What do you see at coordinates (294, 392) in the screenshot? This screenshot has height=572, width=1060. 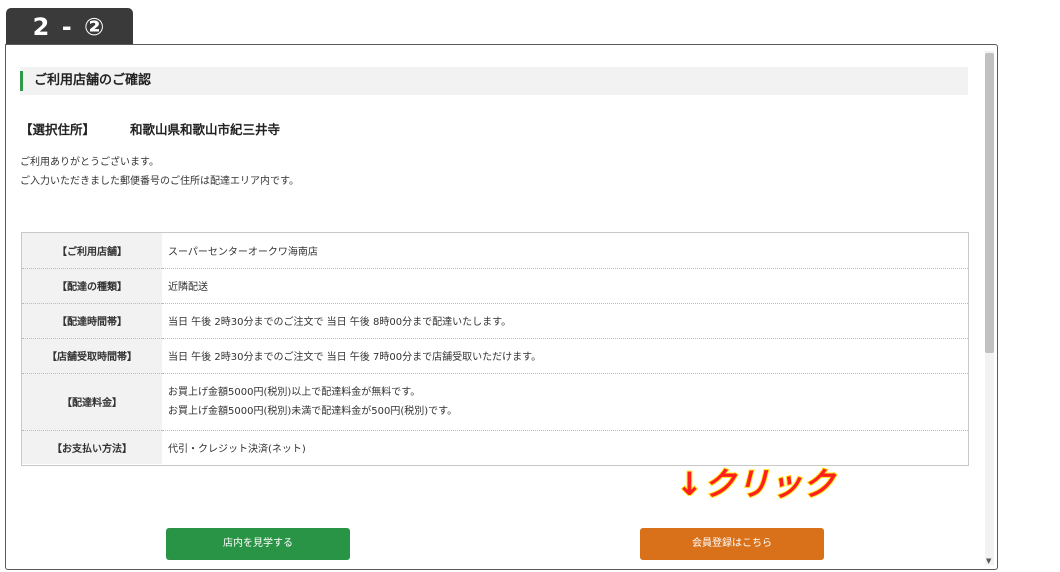 I see `fee-line-1: お買上げ金額5000円(税別)以上で配達料金が無料です。` at bounding box center [294, 392].